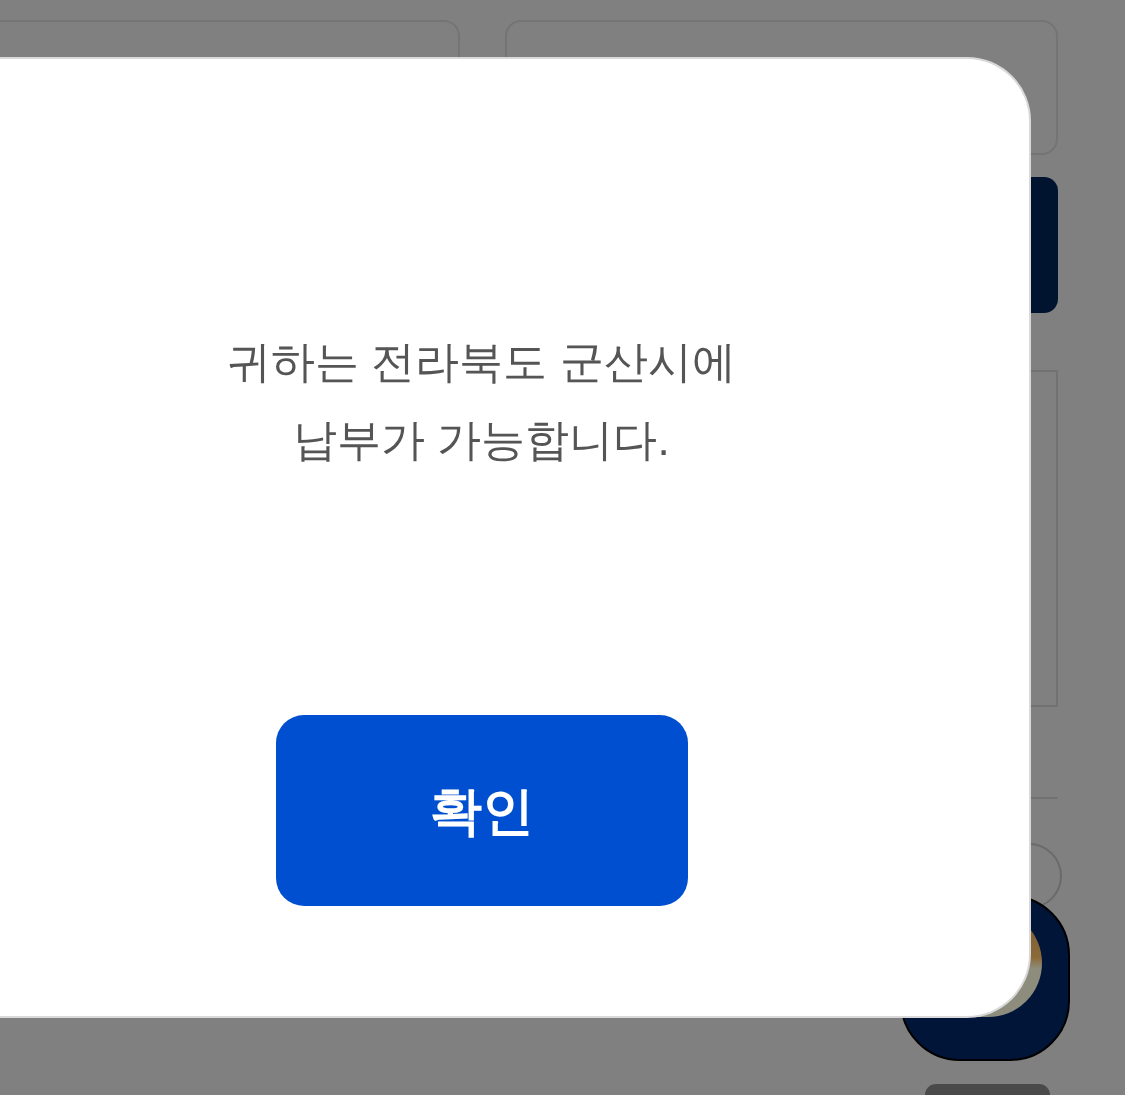 This screenshot has height=1095, width=1125. I want to click on confirm-button: 확인, so click(481, 810).